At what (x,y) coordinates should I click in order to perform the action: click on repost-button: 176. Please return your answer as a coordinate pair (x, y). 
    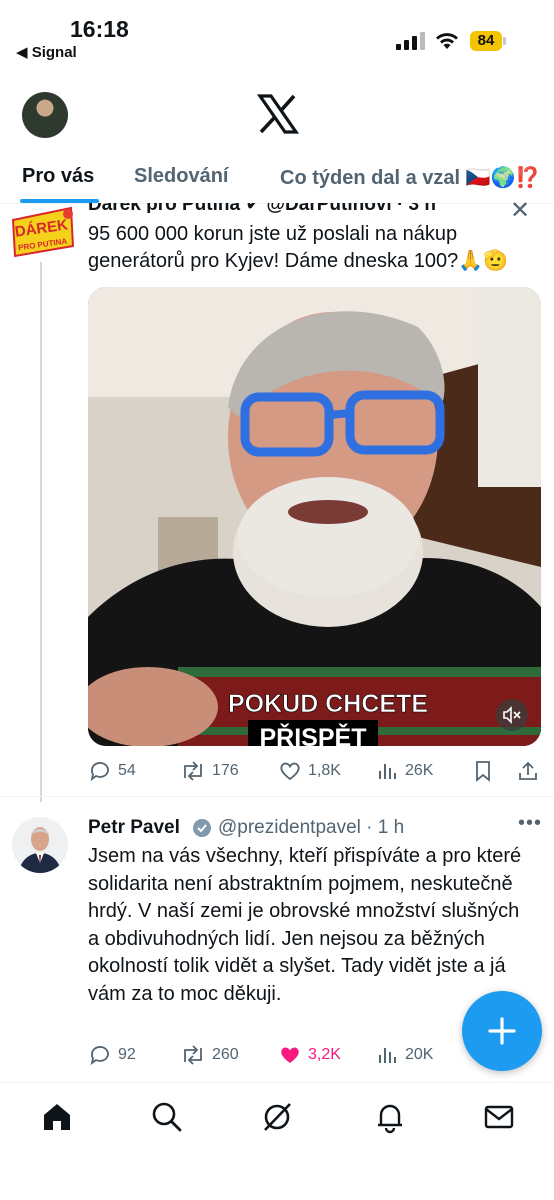
    Looking at the image, I should click on (209, 771).